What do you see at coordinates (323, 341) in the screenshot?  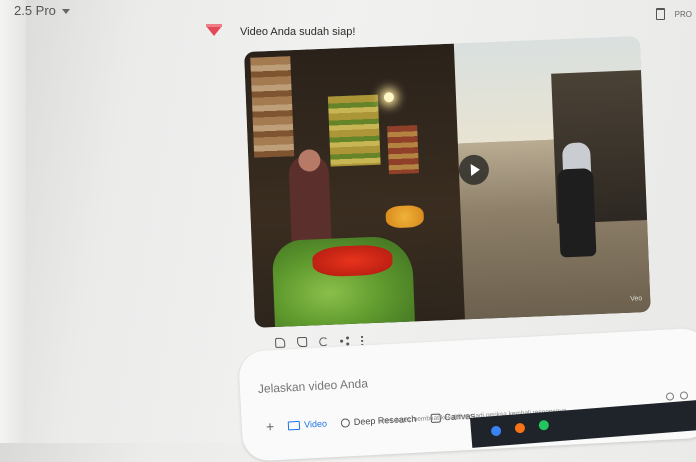 I see `refresh-icon` at bounding box center [323, 341].